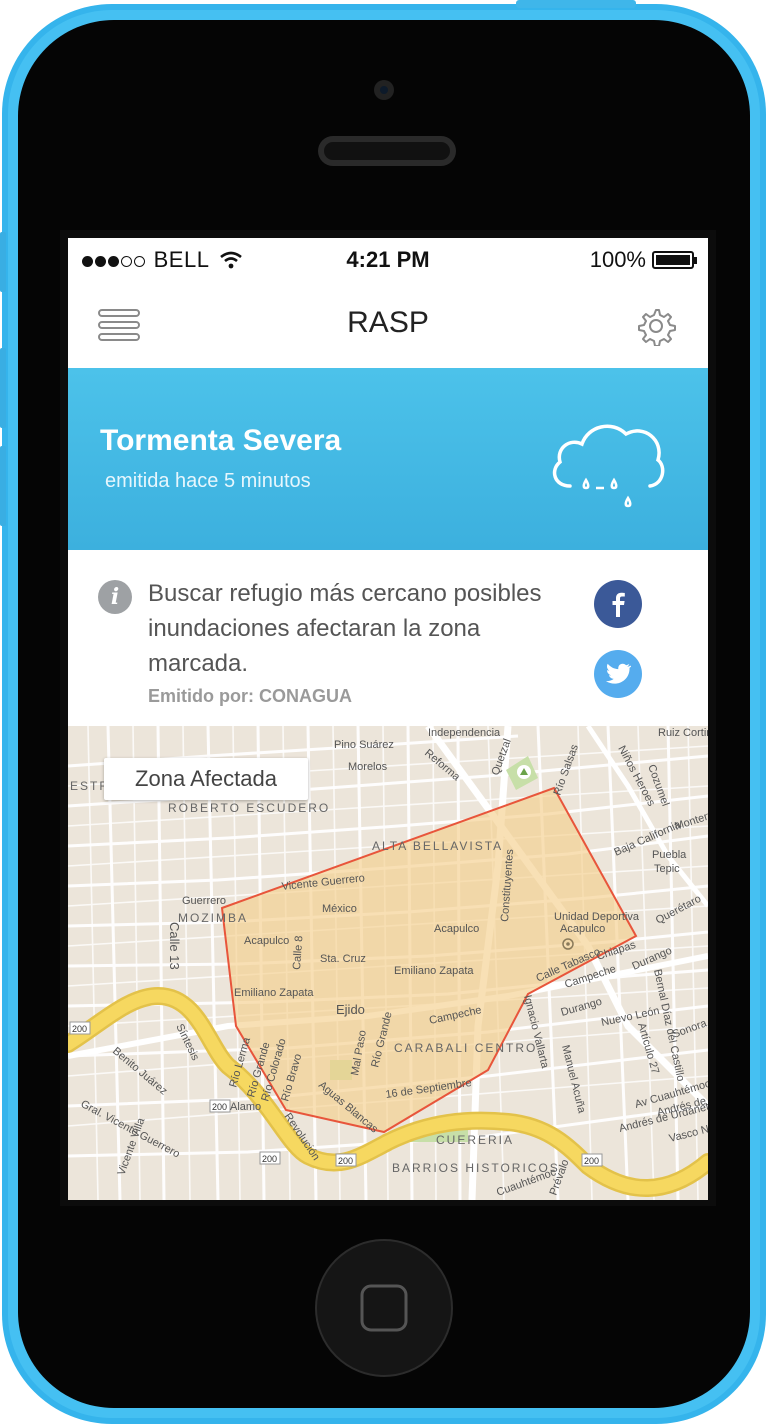 This screenshot has width=768, height=1428. Describe the element at coordinates (437, 846) in the screenshot. I see `map-label: ALTA BELLAVISTA` at that location.